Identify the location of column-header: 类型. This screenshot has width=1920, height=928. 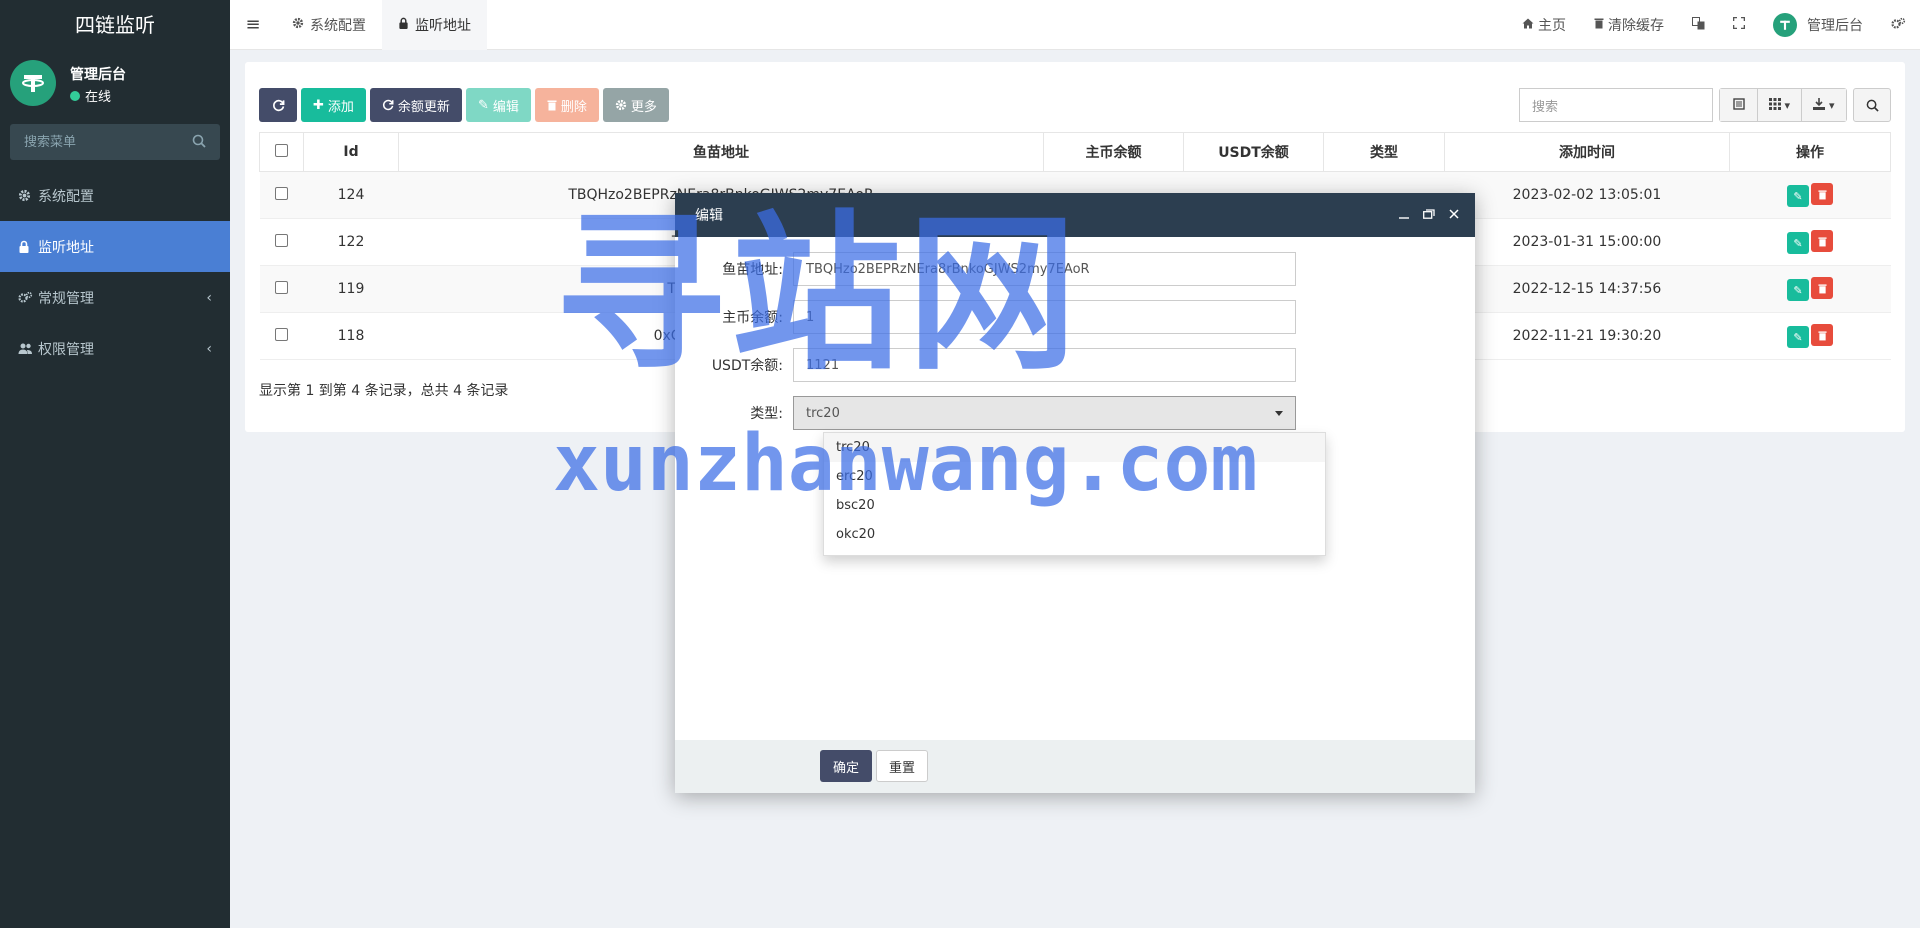
(1384, 152).